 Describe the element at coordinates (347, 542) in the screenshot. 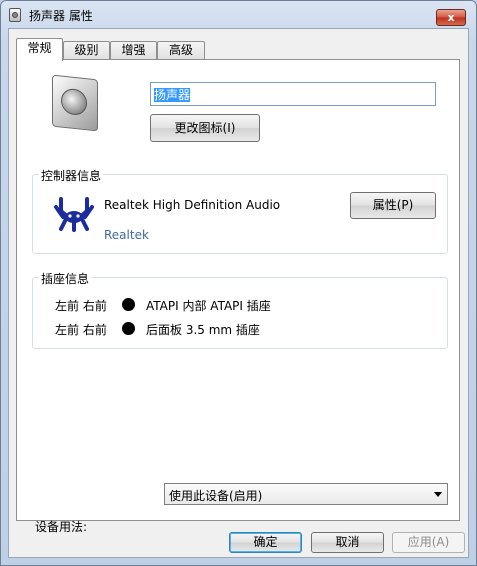

I see `cancel-button: 取消` at that location.